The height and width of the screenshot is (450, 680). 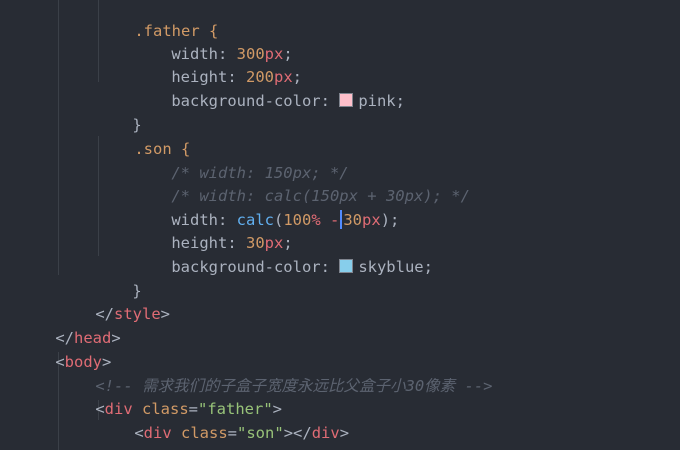 I want to click on html-tag: style, so click(x=137, y=314).